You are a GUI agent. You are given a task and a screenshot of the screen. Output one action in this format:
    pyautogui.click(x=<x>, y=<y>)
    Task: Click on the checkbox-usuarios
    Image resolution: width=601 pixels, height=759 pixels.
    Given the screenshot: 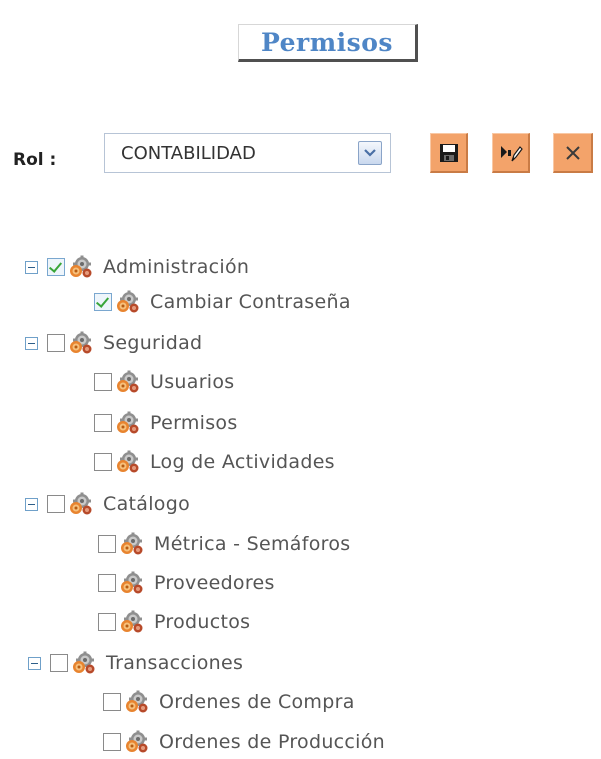 What is the action you would take?
    pyautogui.click(x=103, y=382)
    